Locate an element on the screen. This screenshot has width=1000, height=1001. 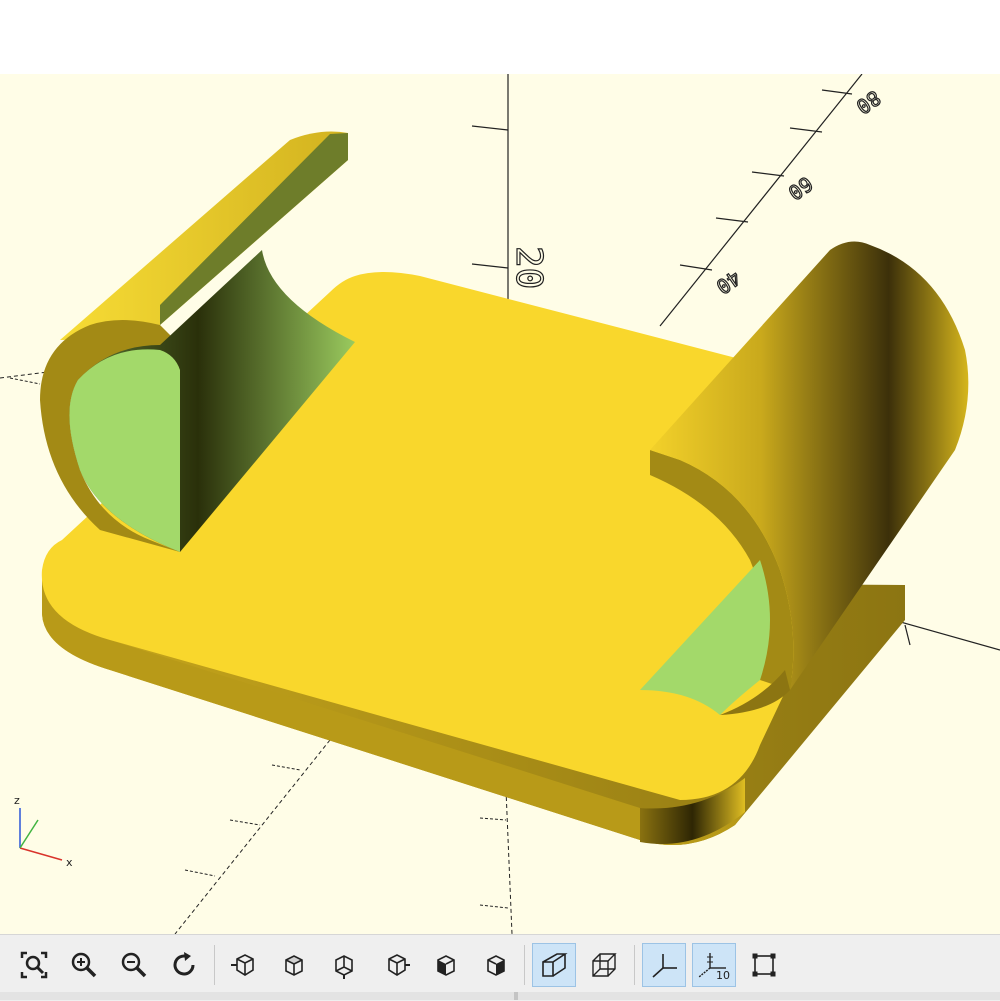
show-scale-markers-button: 10 is located at coordinates (714, 965).